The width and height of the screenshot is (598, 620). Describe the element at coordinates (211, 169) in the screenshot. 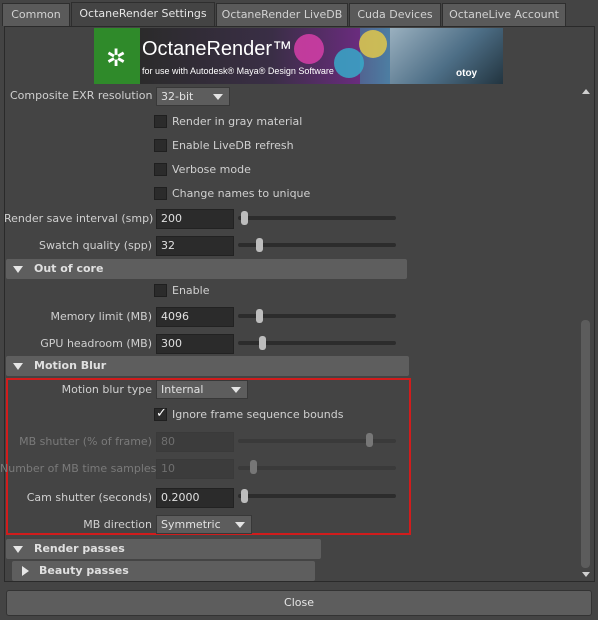

I see `verbose-mode-label: Verbose mode` at that location.